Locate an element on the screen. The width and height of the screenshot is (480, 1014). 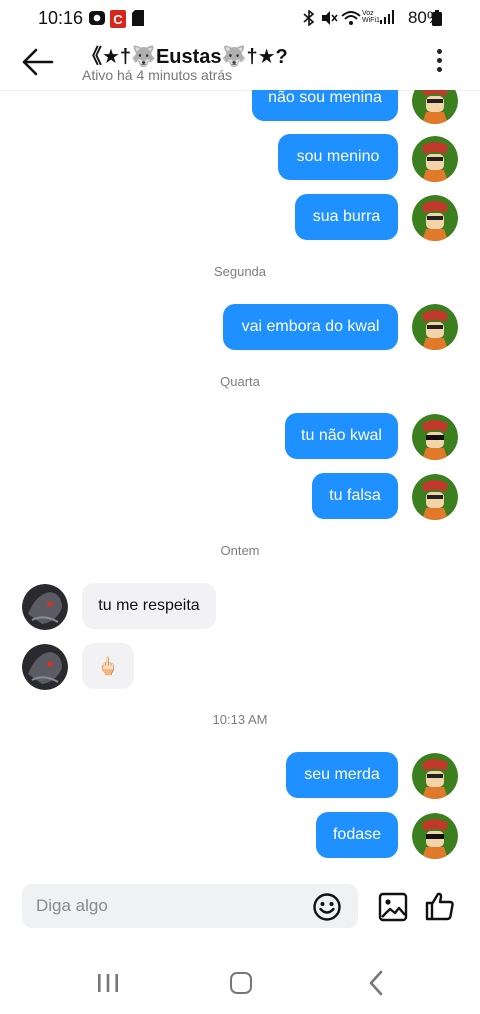
outgoing-message: vai embora do kwal is located at coordinates (310, 327).